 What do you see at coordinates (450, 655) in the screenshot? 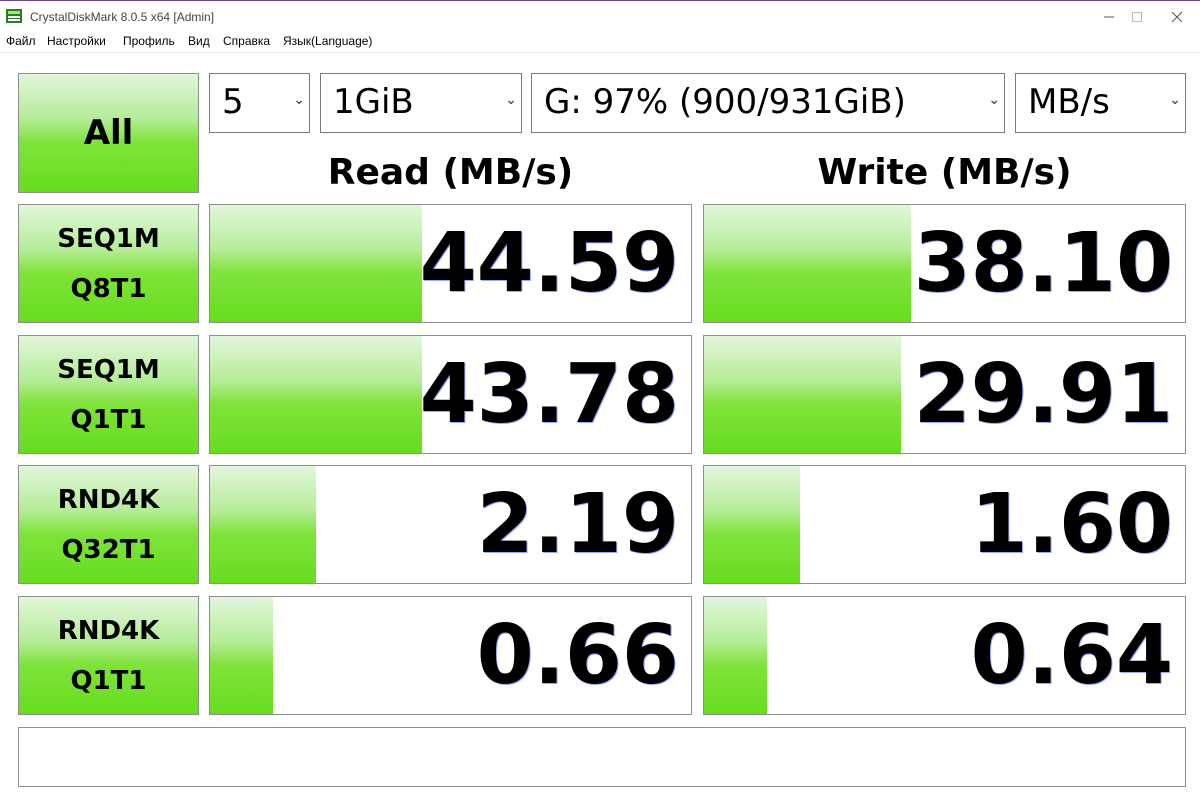
I see `read-result-cell: 0.66` at bounding box center [450, 655].